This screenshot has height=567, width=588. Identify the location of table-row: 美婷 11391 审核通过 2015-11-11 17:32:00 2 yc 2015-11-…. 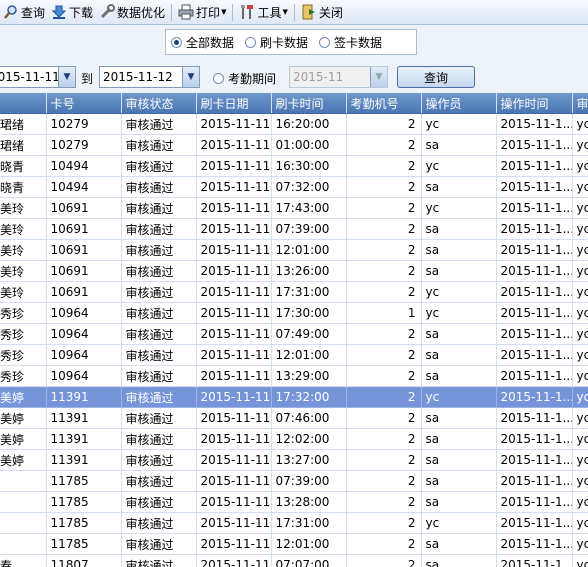
(294, 397).